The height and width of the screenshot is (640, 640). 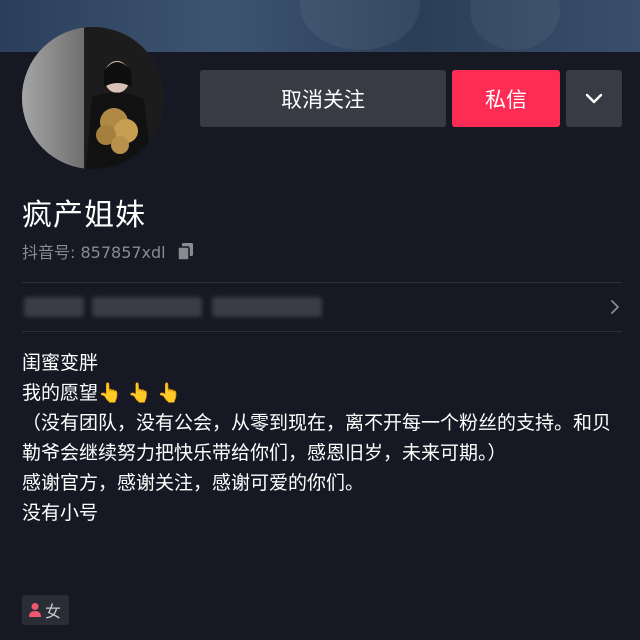 I want to click on bio-line-wish: 我的愿望👆 👆 👆, so click(x=322, y=393).